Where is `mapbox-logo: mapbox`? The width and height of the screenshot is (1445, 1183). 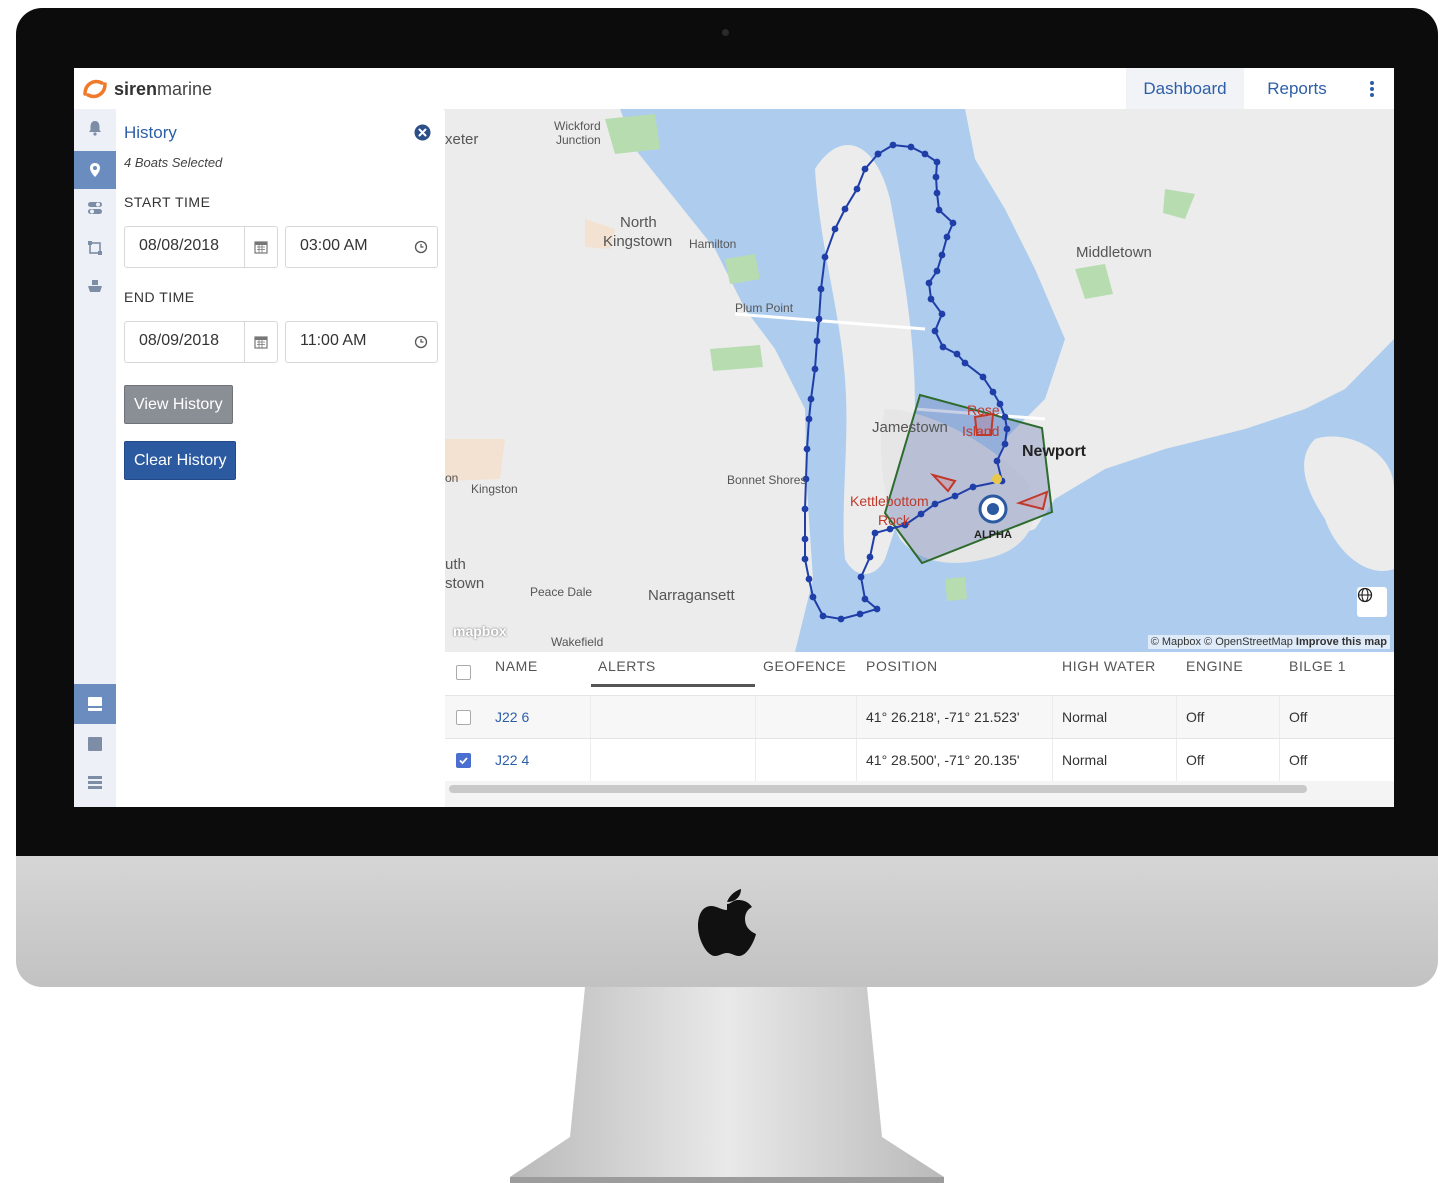 mapbox-logo: mapbox is located at coordinates (480, 631).